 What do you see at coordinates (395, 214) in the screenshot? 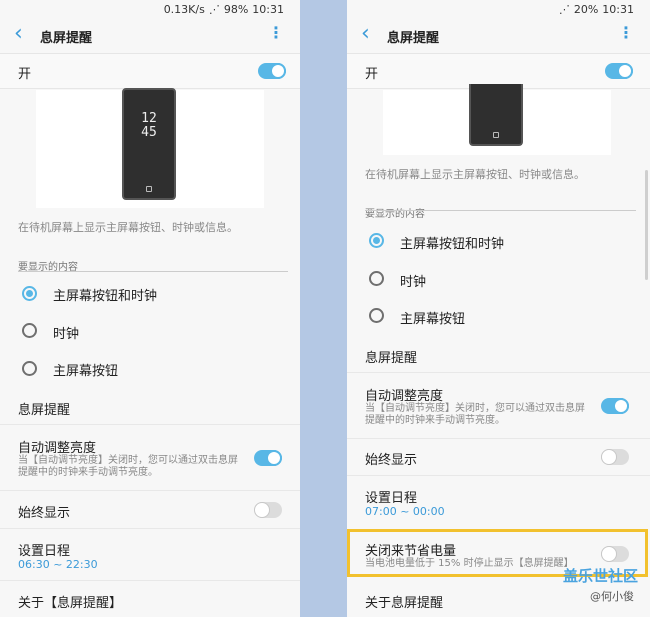
I see `section-title: 要显示的内容` at bounding box center [395, 214].